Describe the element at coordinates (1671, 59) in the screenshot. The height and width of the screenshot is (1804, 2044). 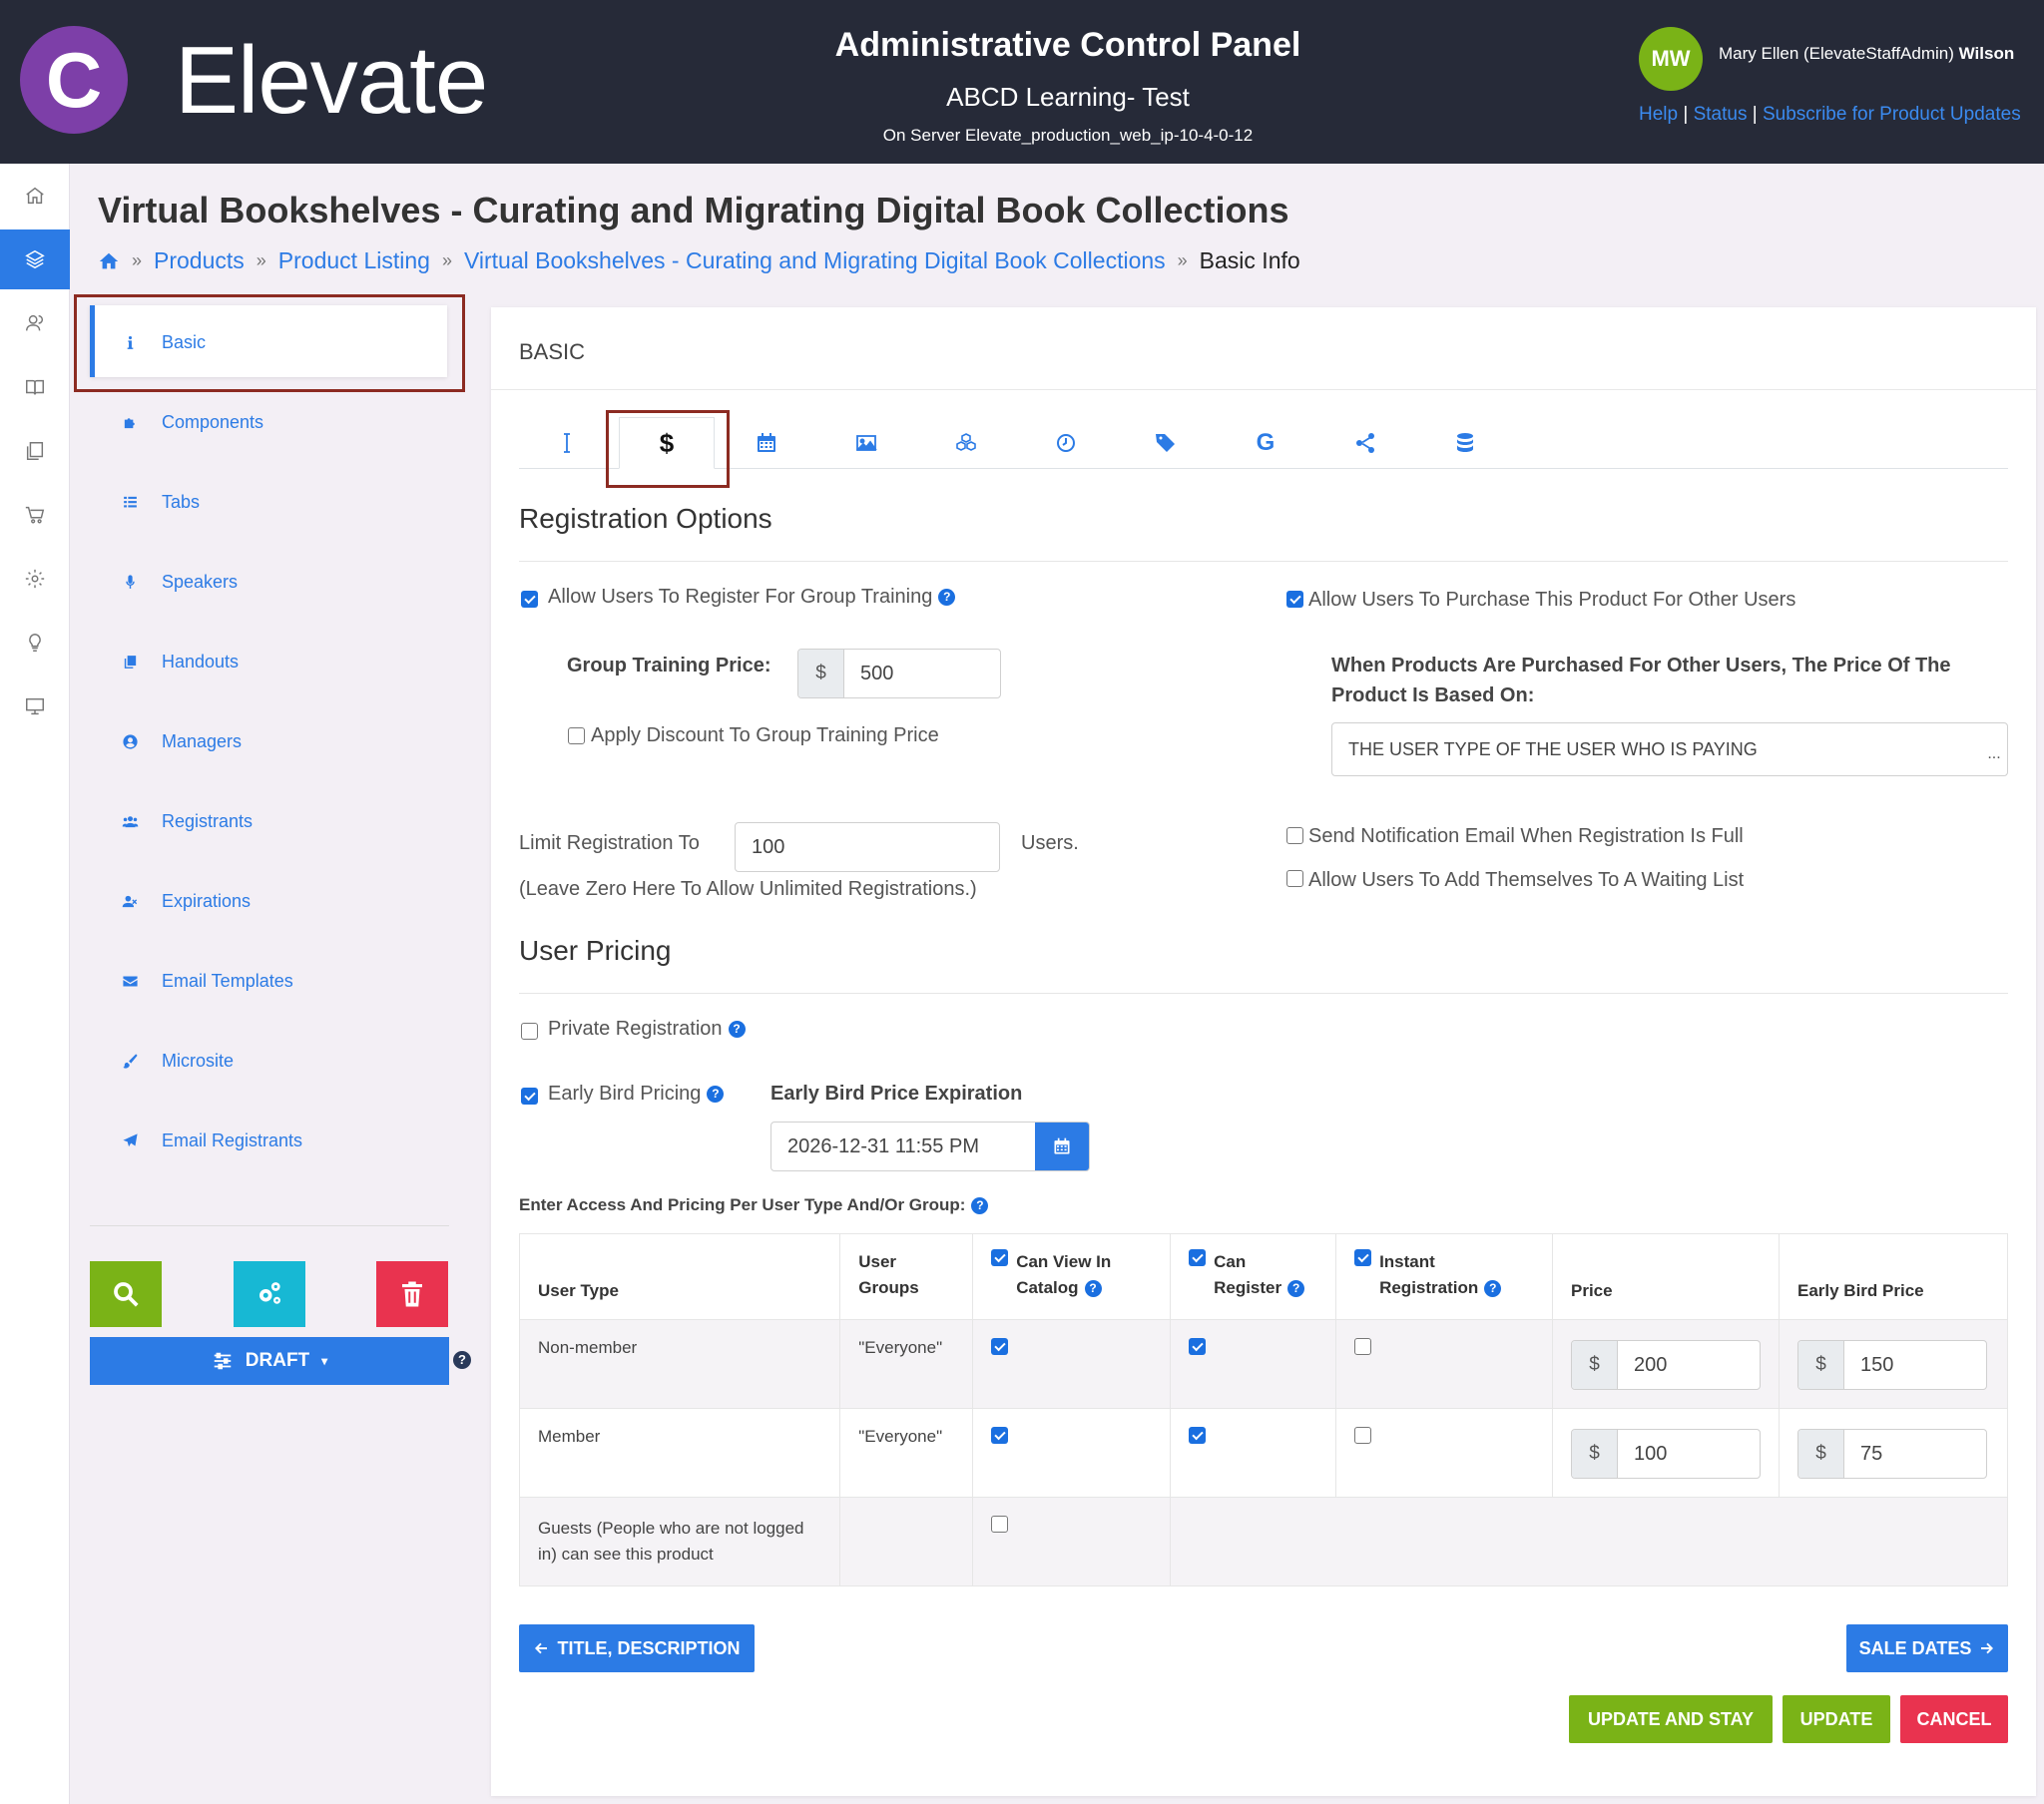
I see `avatar: MW` at that location.